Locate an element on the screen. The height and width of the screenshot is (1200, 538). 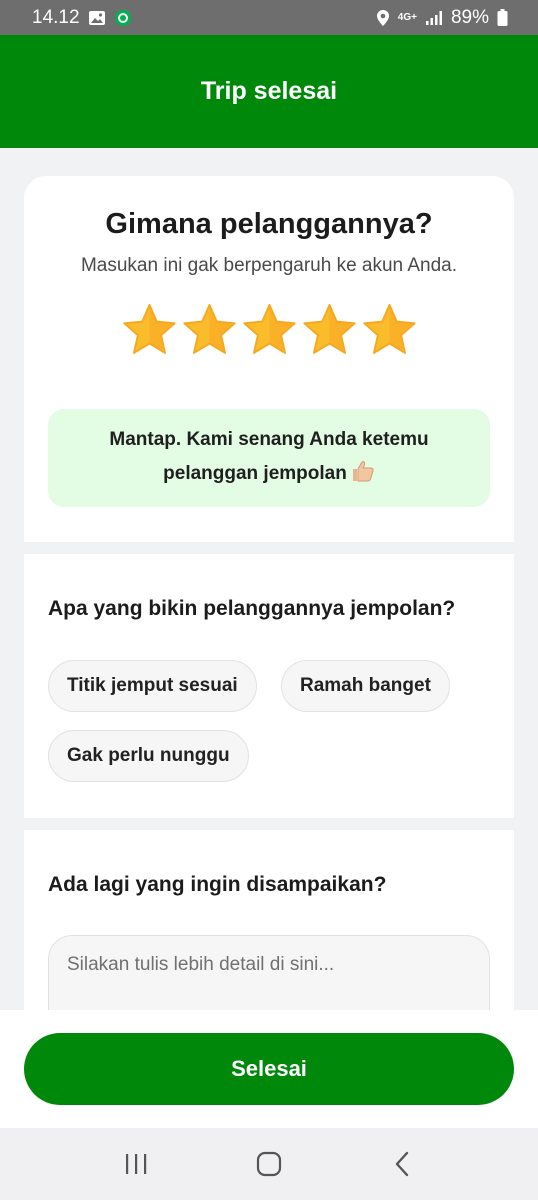
home-button is located at coordinates (269, 1164).